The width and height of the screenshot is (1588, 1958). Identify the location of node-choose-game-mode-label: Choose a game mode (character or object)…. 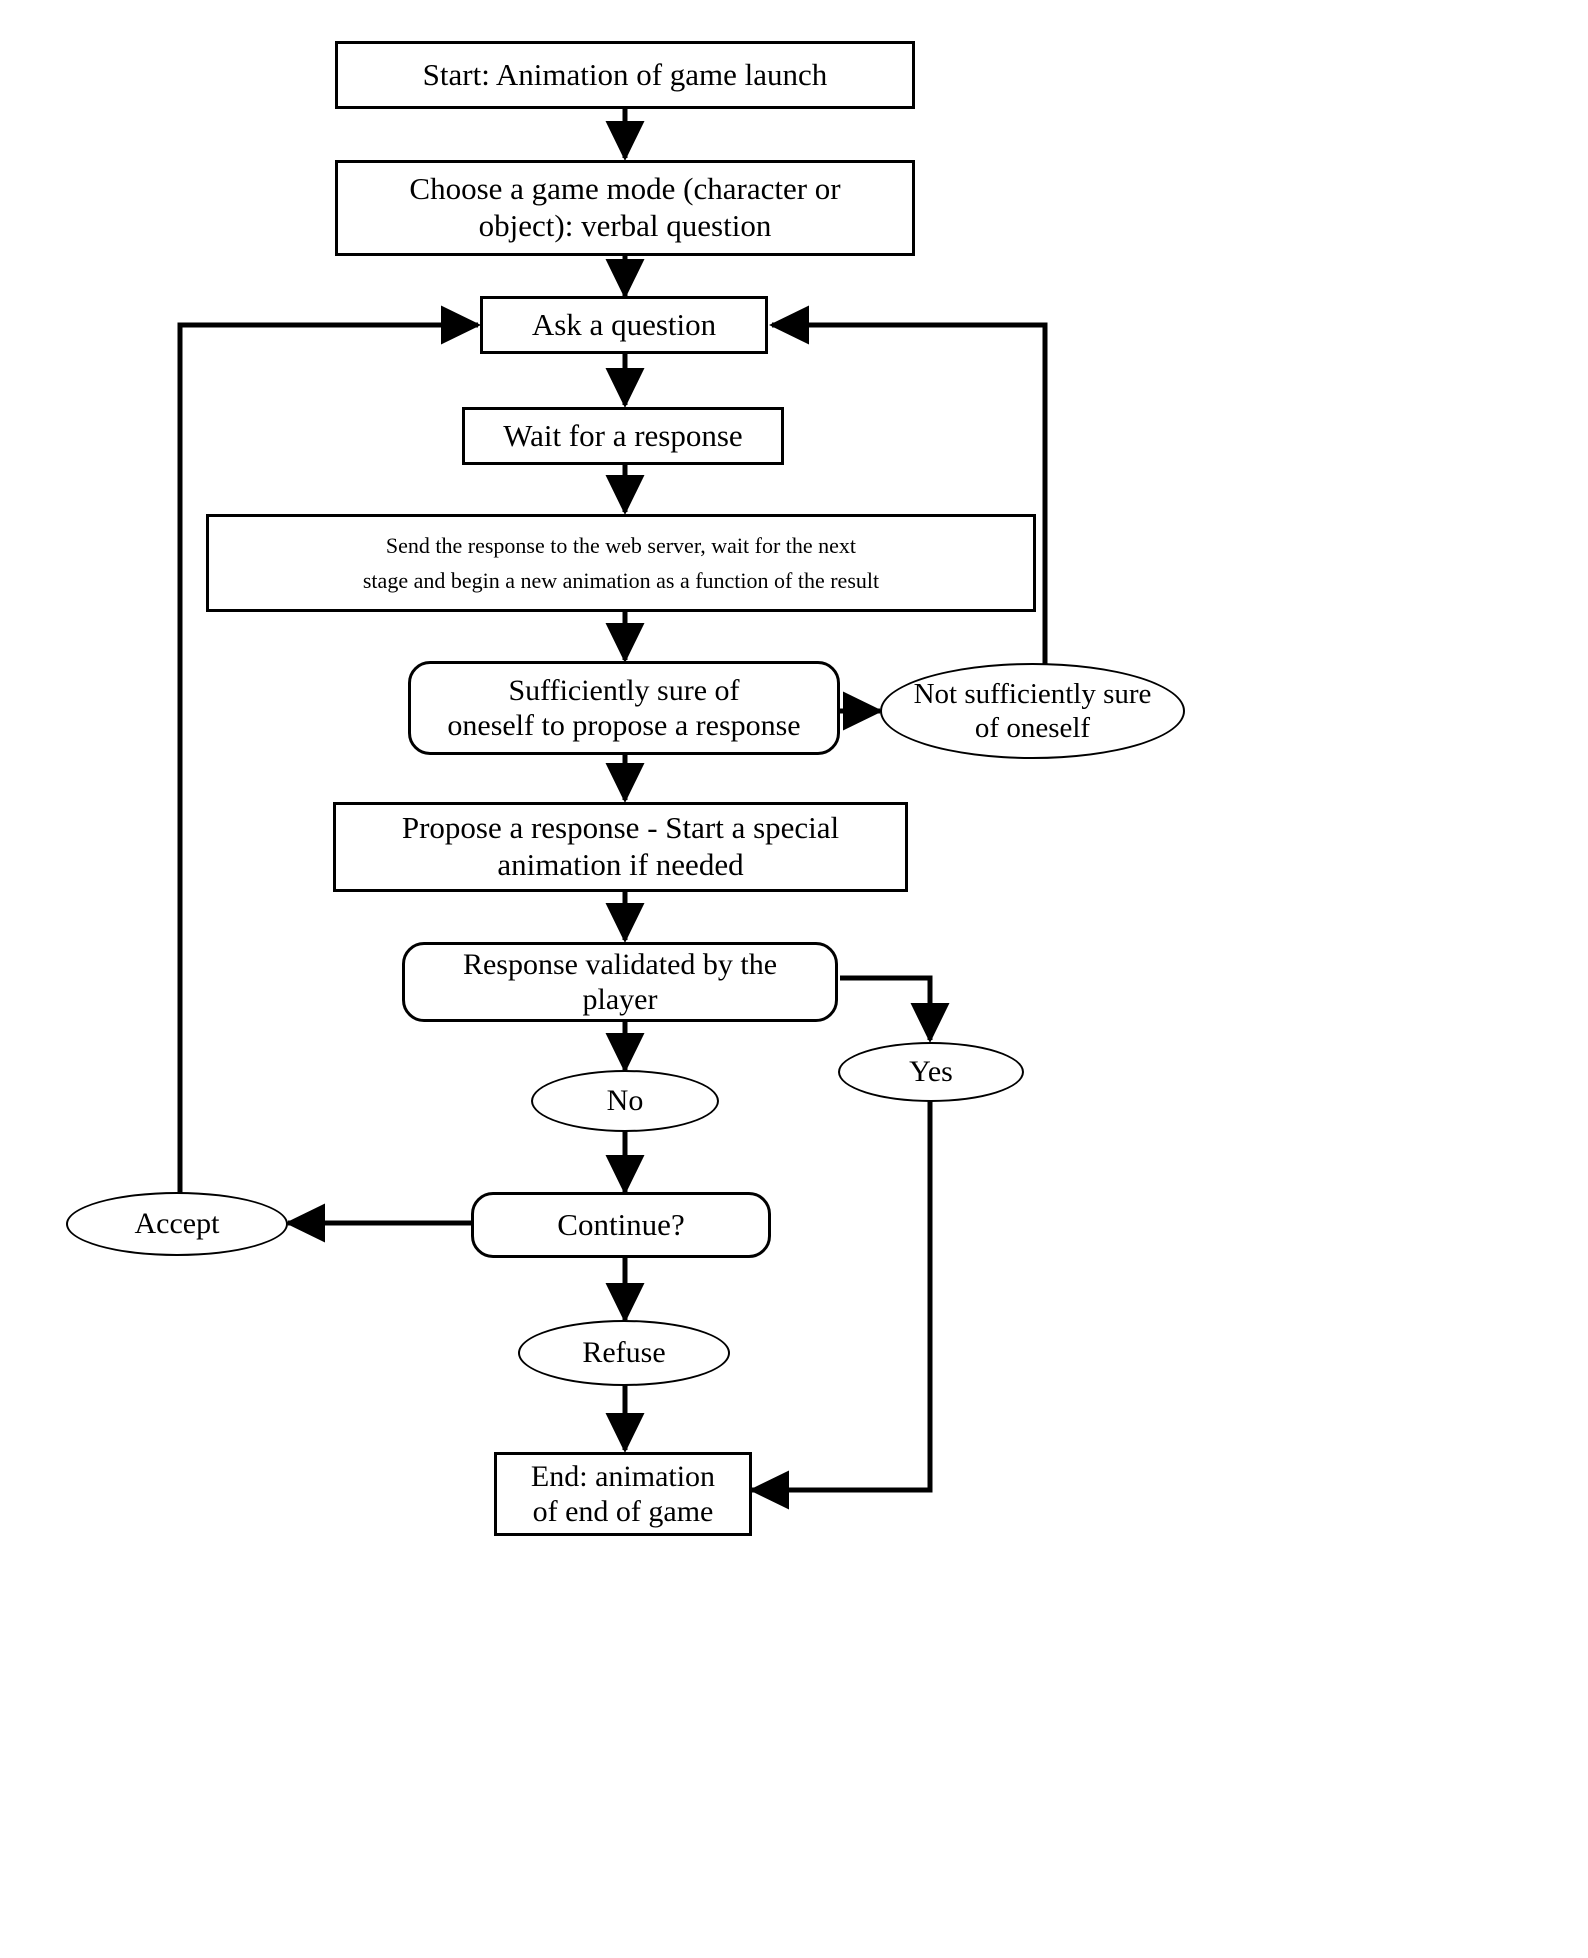
(624, 207).